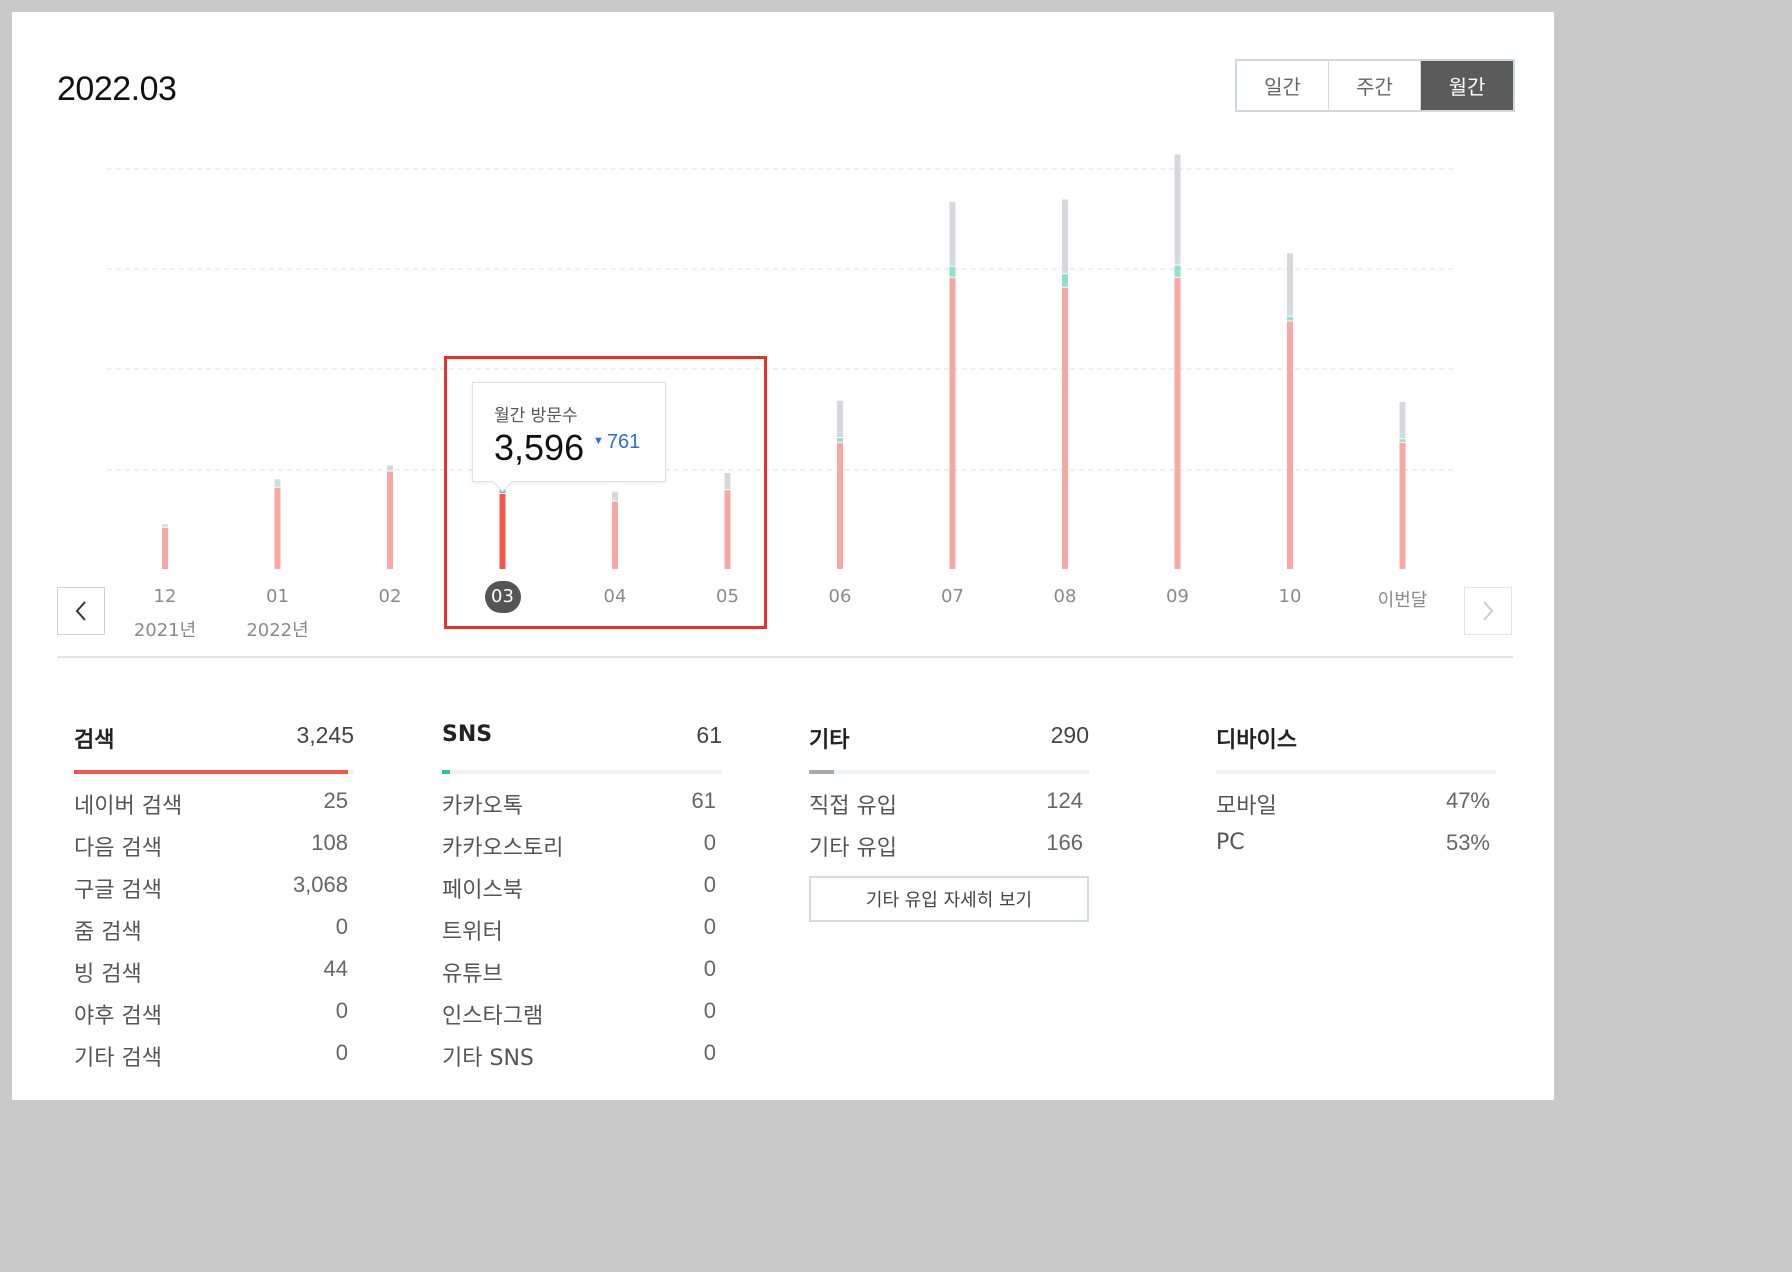 This screenshot has width=1792, height=1272. What do you see at coordinates (1065, 596) in the screenshot?
I see `x-tick-label: 08` at bounding box center [1065, 596].